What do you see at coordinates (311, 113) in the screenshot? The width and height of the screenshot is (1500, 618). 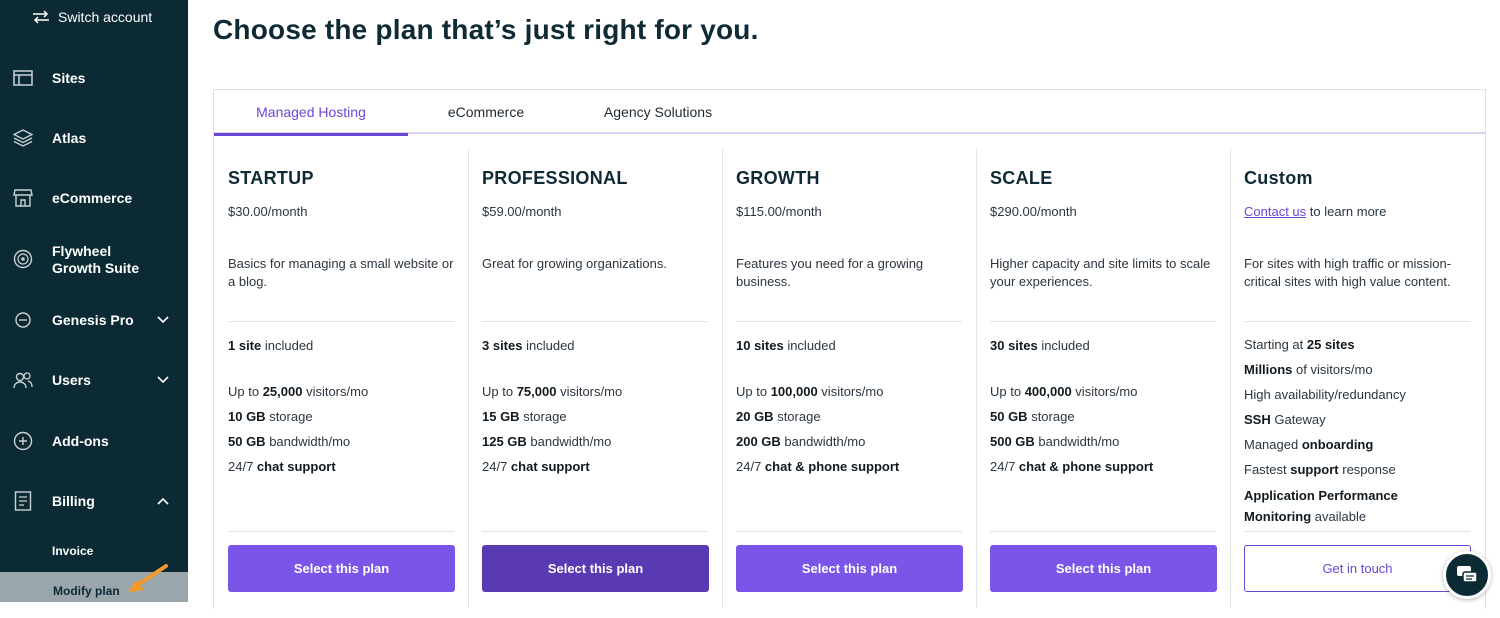 I see `tab-managed-hosting: Managed Hosting` at bounding box center [311, 113].